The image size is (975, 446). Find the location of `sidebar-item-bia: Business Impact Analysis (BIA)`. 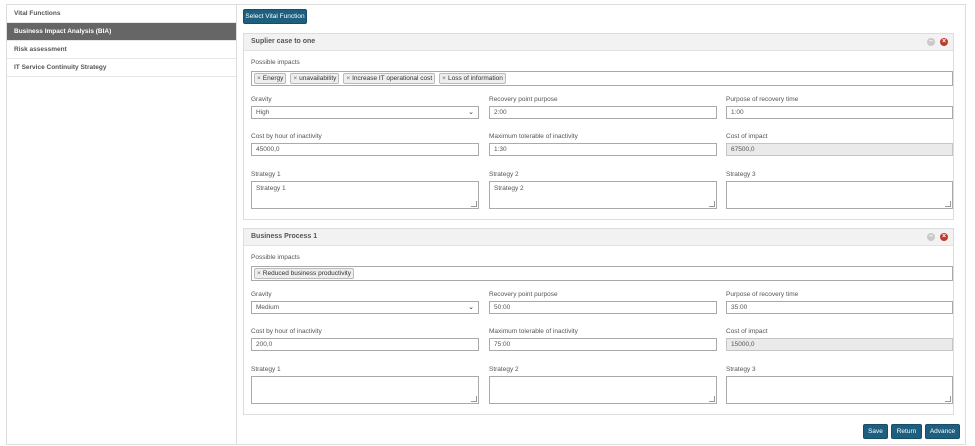

sidebar-item-bia: Business Impact Analysis (BIA) is located at coordinates (121, 32).